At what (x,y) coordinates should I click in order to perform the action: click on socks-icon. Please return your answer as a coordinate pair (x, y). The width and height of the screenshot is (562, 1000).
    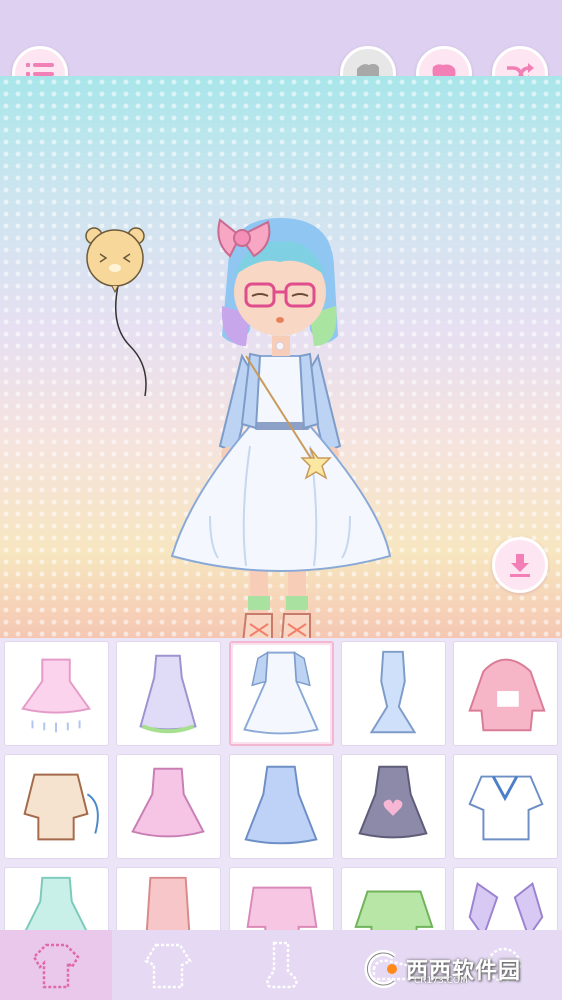
    Looking at the image, I should click on (282, 965).